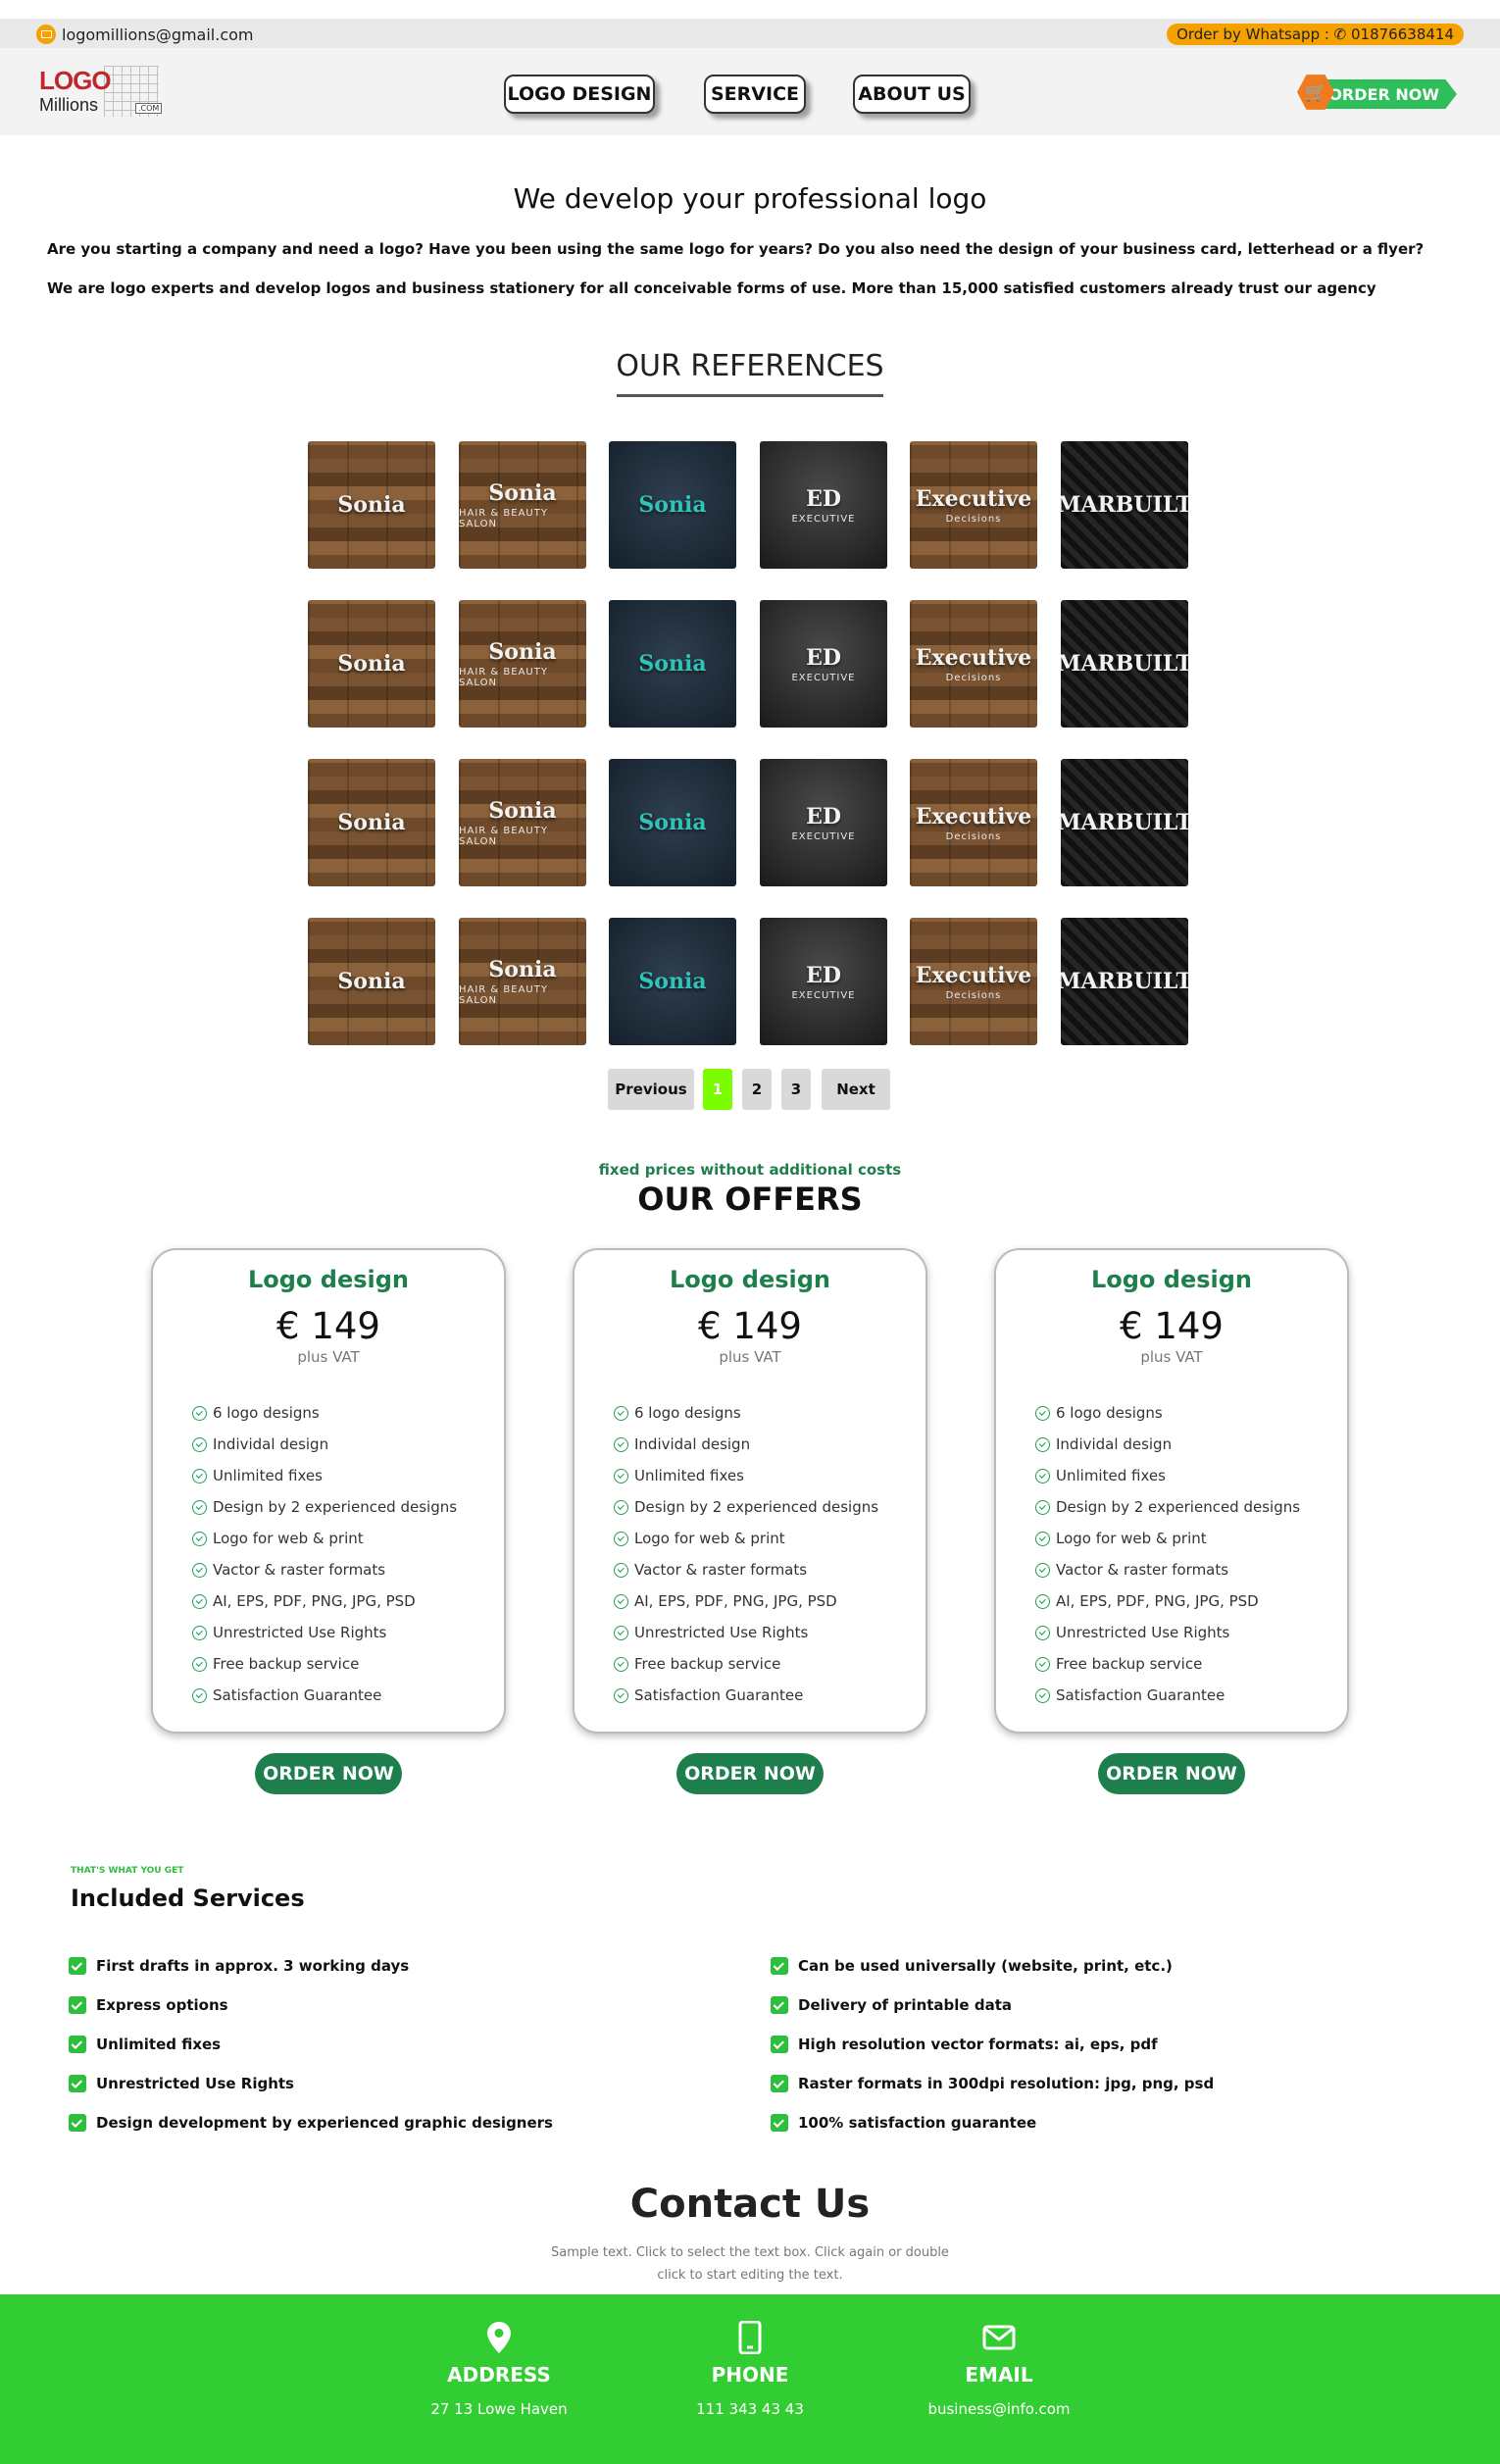 The image size is (1500, 2464). I want to click on pager-next: Next, so click(856, 1089).